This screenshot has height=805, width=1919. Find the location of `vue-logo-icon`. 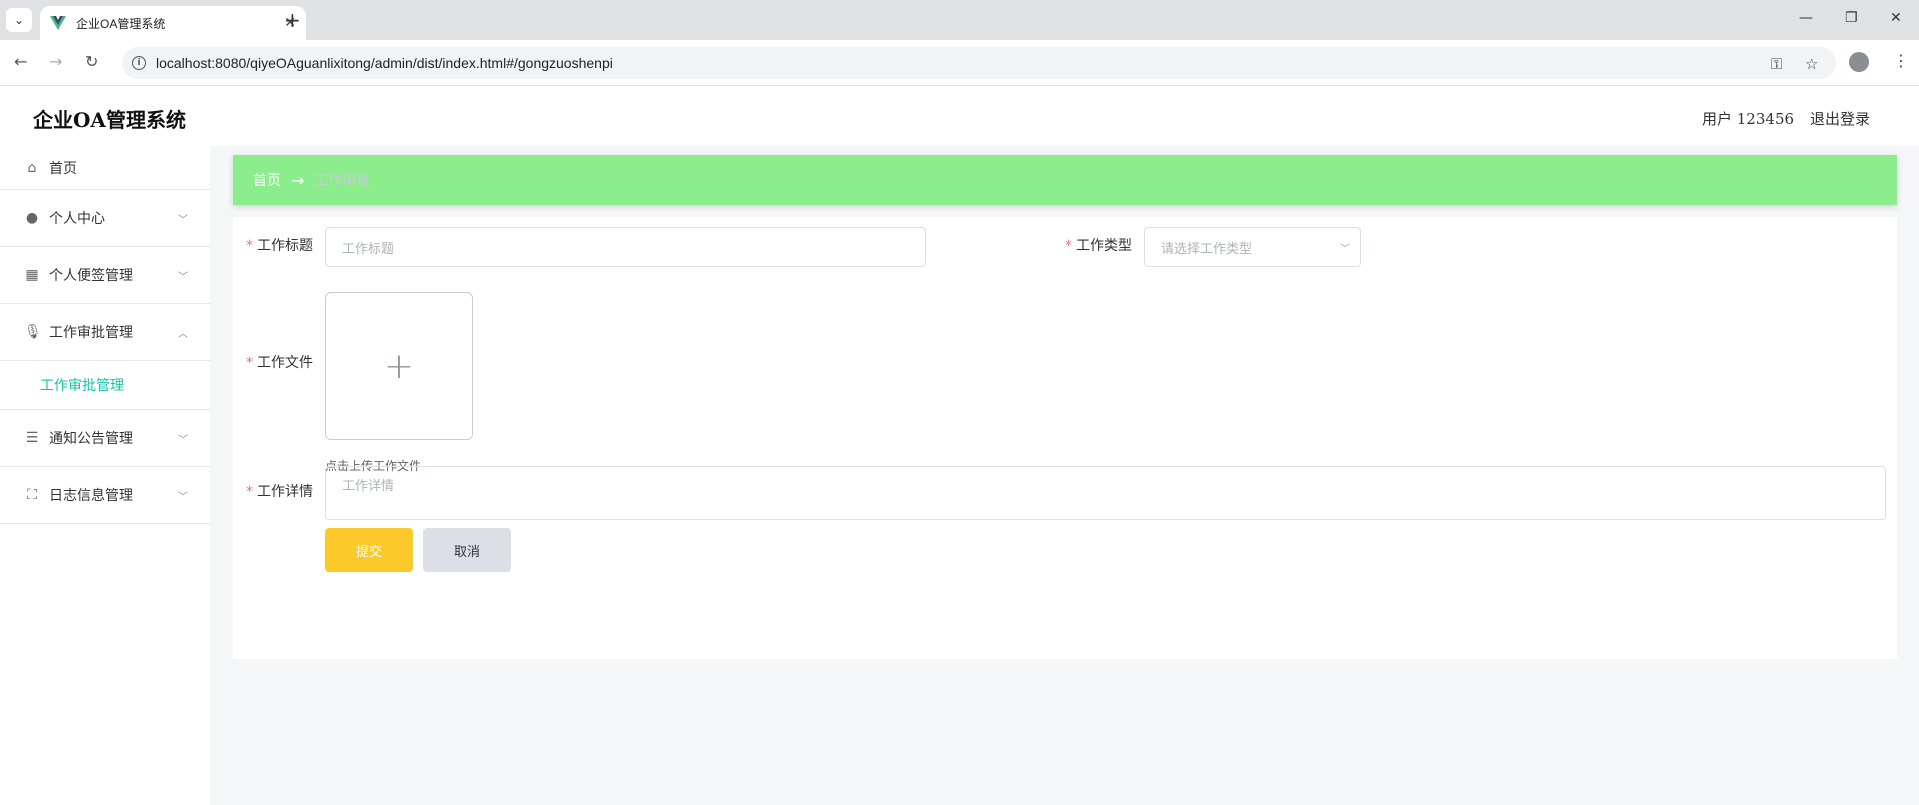

vue-logo-icon is located at coordinates (58, 23).